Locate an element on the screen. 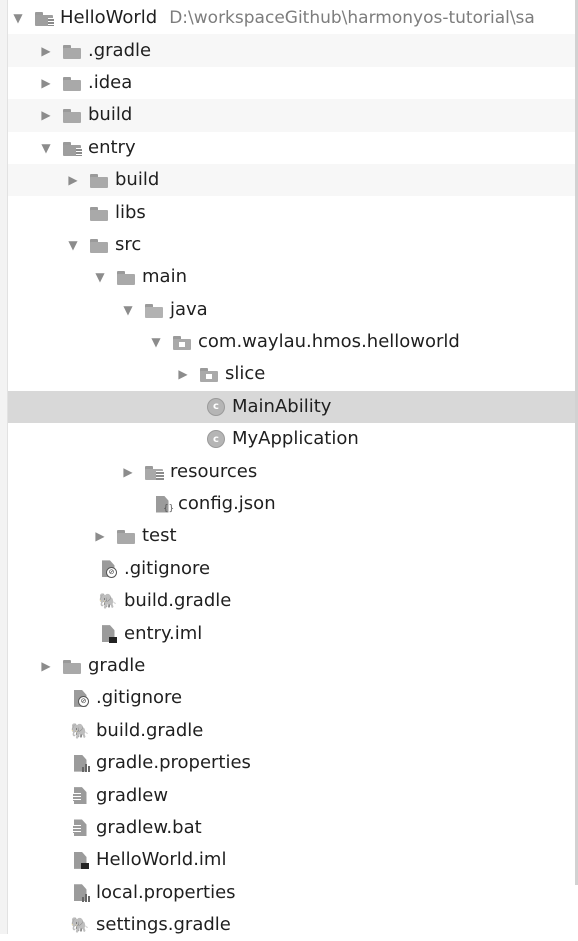 The height and width of the screenshot is (941, 578). tree-item-label: config.json is located at coordinates (227, 504).